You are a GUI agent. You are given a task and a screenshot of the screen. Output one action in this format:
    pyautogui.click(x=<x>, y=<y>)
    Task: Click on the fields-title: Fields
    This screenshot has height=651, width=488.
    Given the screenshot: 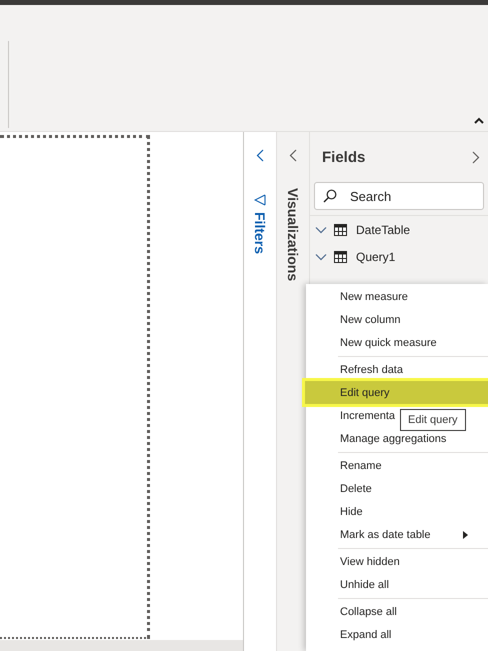 What is the action you would take?
    pyautogui.click(x=344, y=157)
    